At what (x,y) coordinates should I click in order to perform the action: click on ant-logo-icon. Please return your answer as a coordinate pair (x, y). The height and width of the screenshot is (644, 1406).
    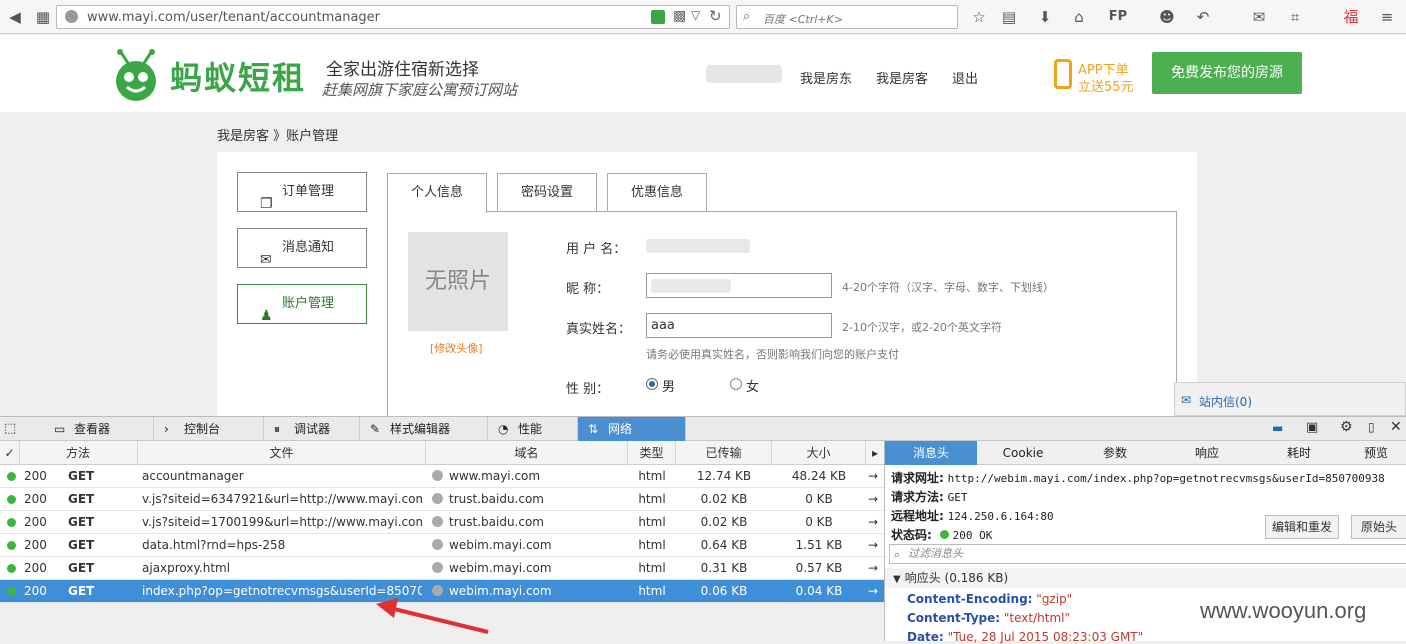
    Looking at the image, I should click on (136, 76).